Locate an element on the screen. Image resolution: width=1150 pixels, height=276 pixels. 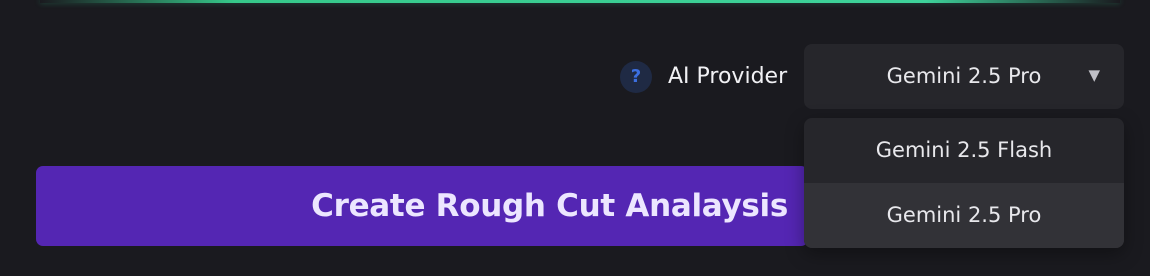
ai-provider-dropdown-menu: Gemini 2.5 Flash Gemini 2.5 Pro is located at coordinates (964, 183).